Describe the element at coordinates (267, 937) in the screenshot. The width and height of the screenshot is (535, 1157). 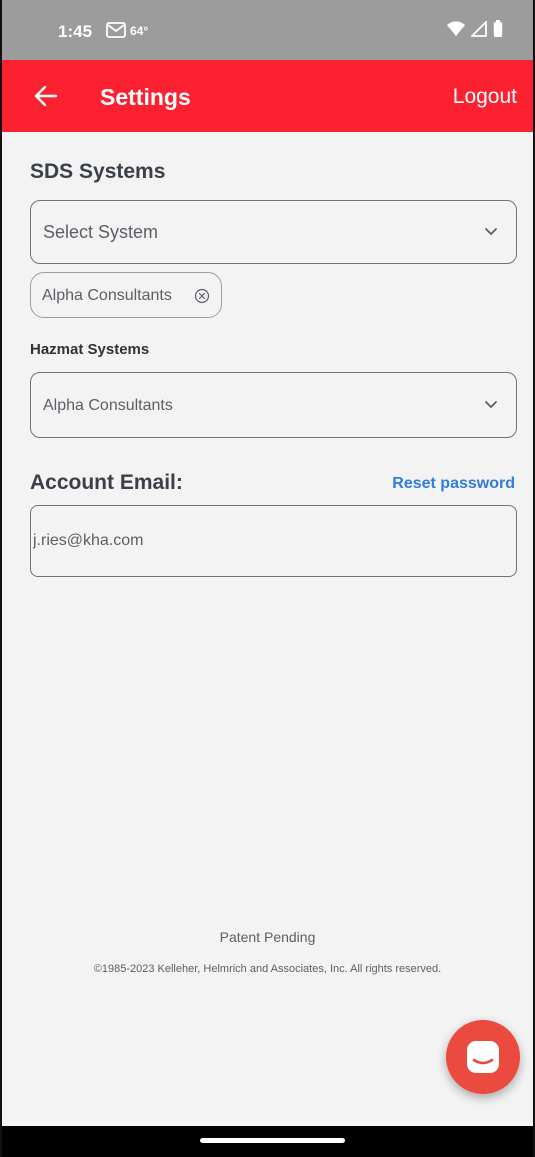
I see `patent-text: Patent Pending` at that location.